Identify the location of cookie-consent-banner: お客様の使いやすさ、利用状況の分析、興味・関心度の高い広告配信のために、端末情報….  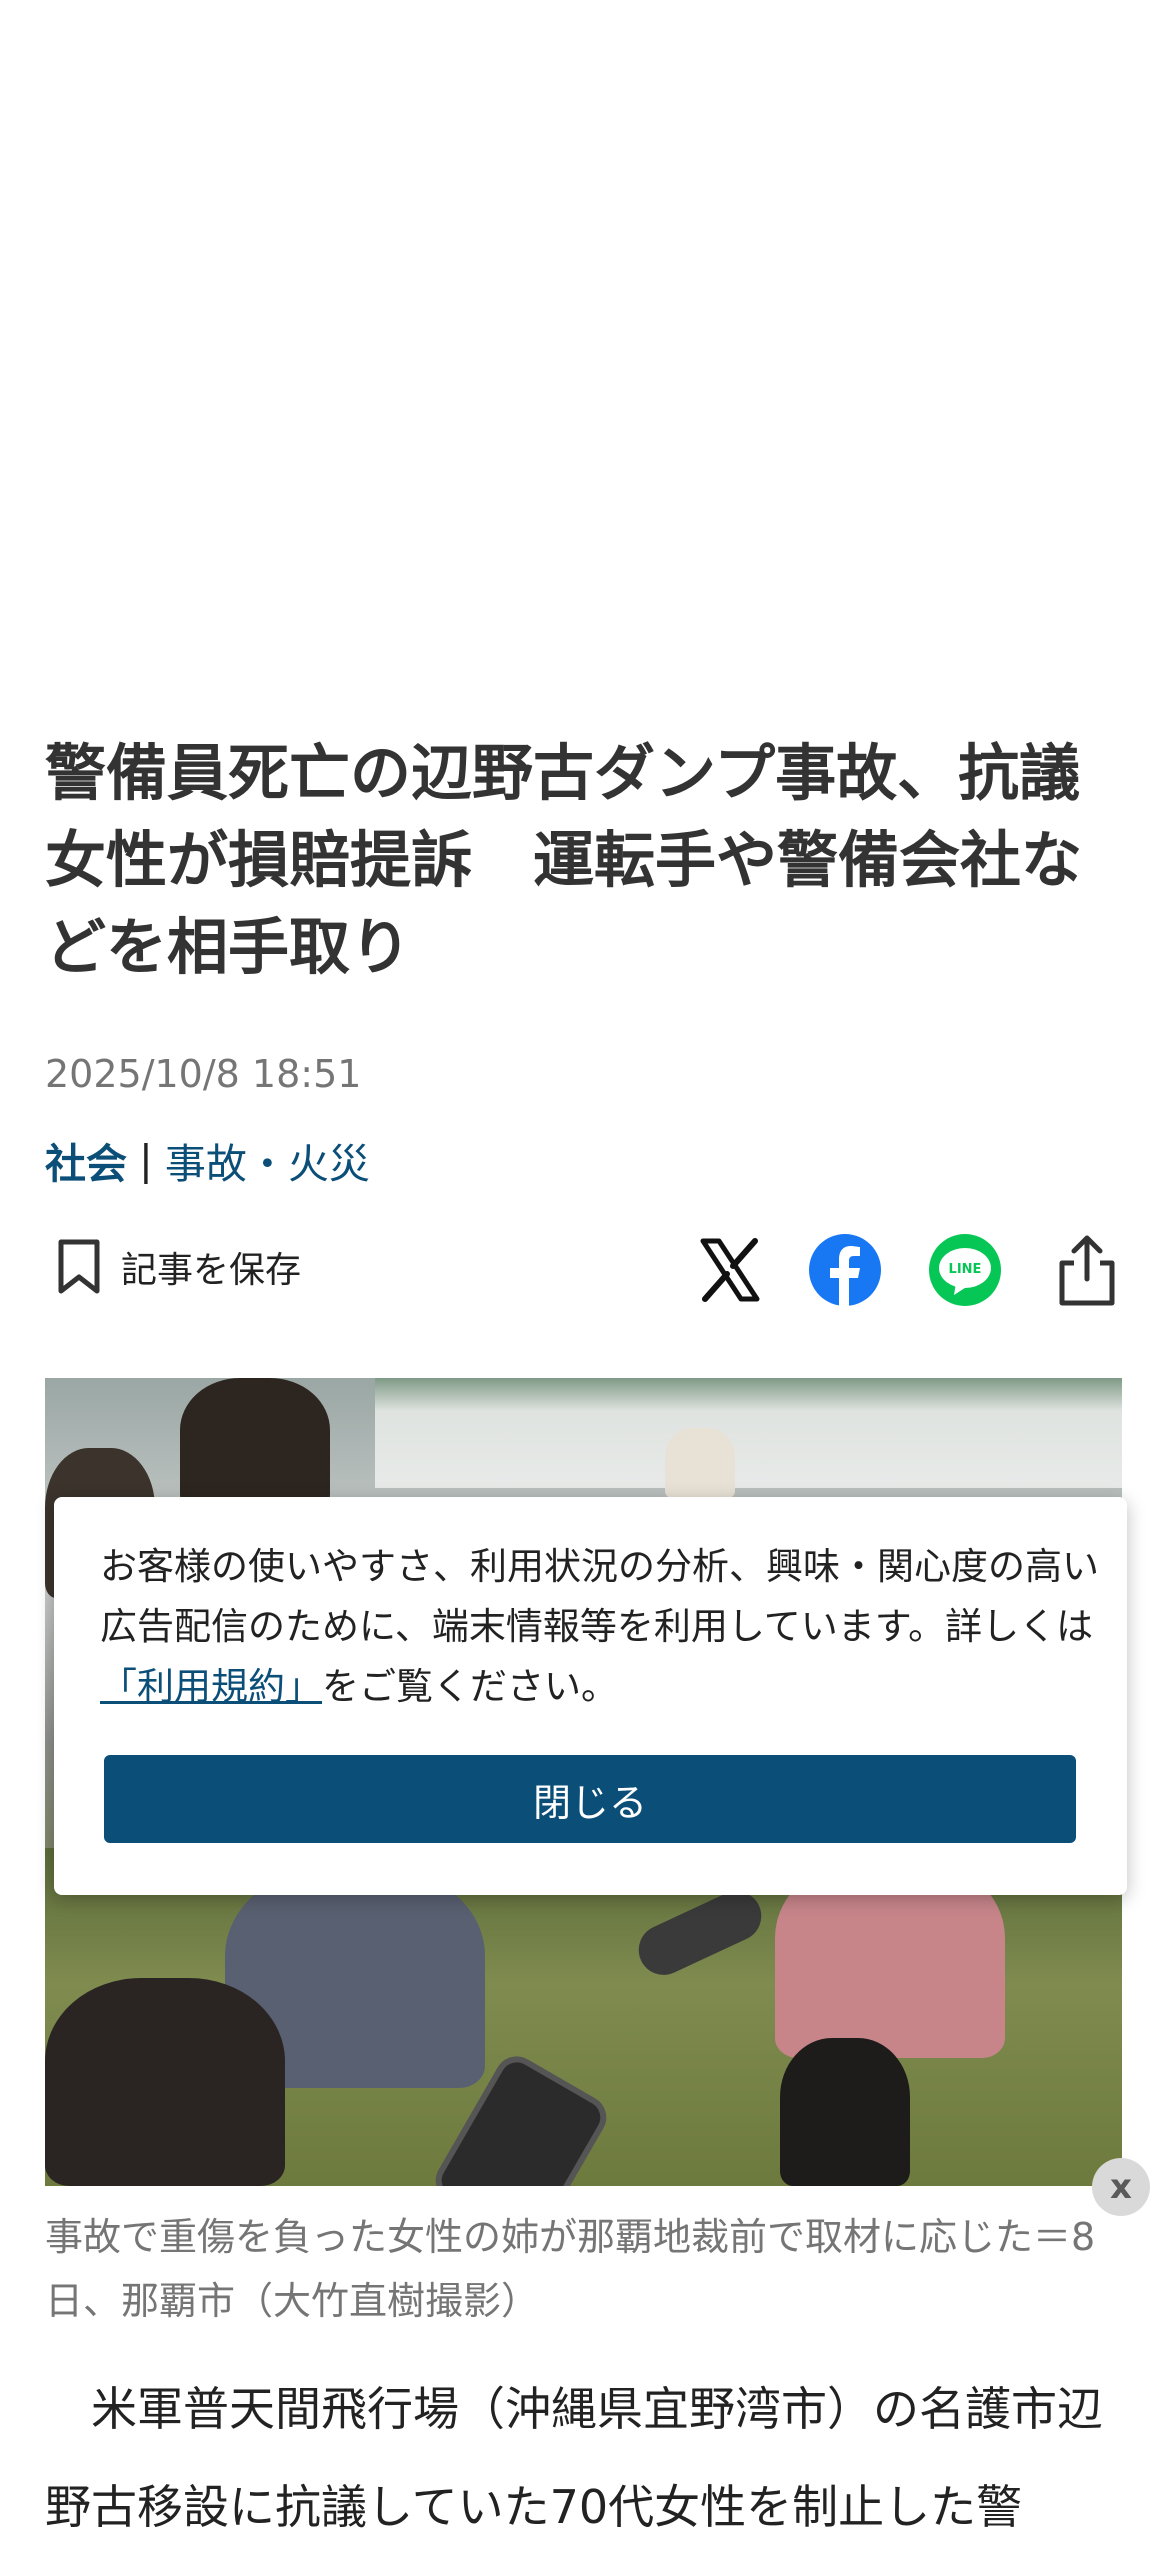
(590, 1696).